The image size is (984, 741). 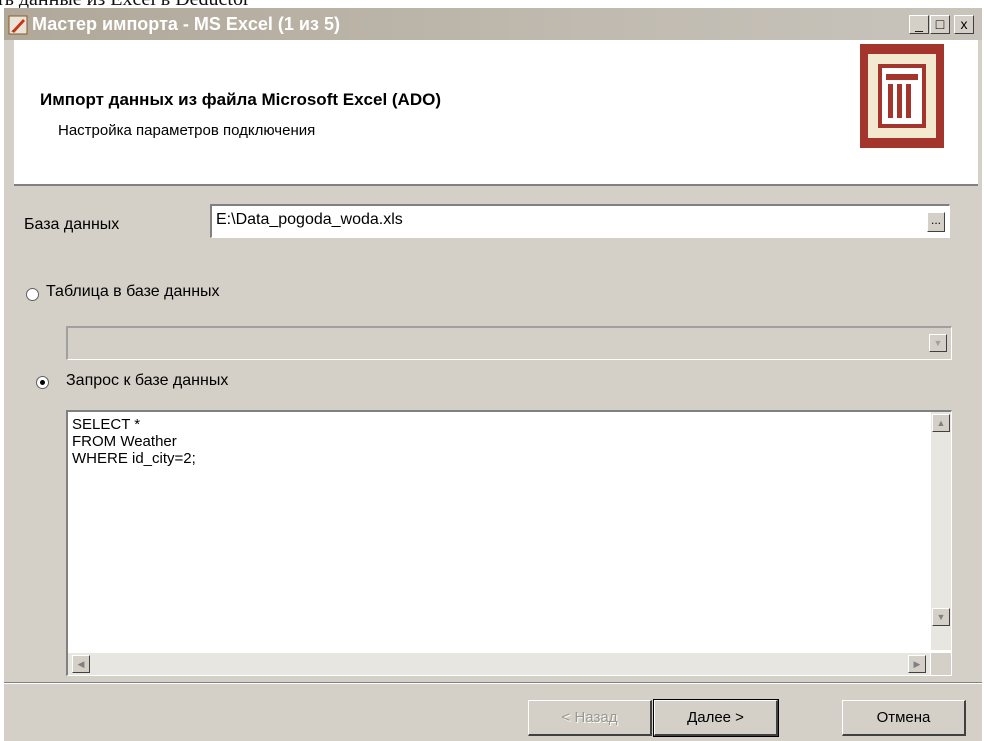 What do you see at coordinates (499, 664) in the screenshot?
I see `horizontal-scrollbar: ◀ ▶` at bounding box center [499, 664].